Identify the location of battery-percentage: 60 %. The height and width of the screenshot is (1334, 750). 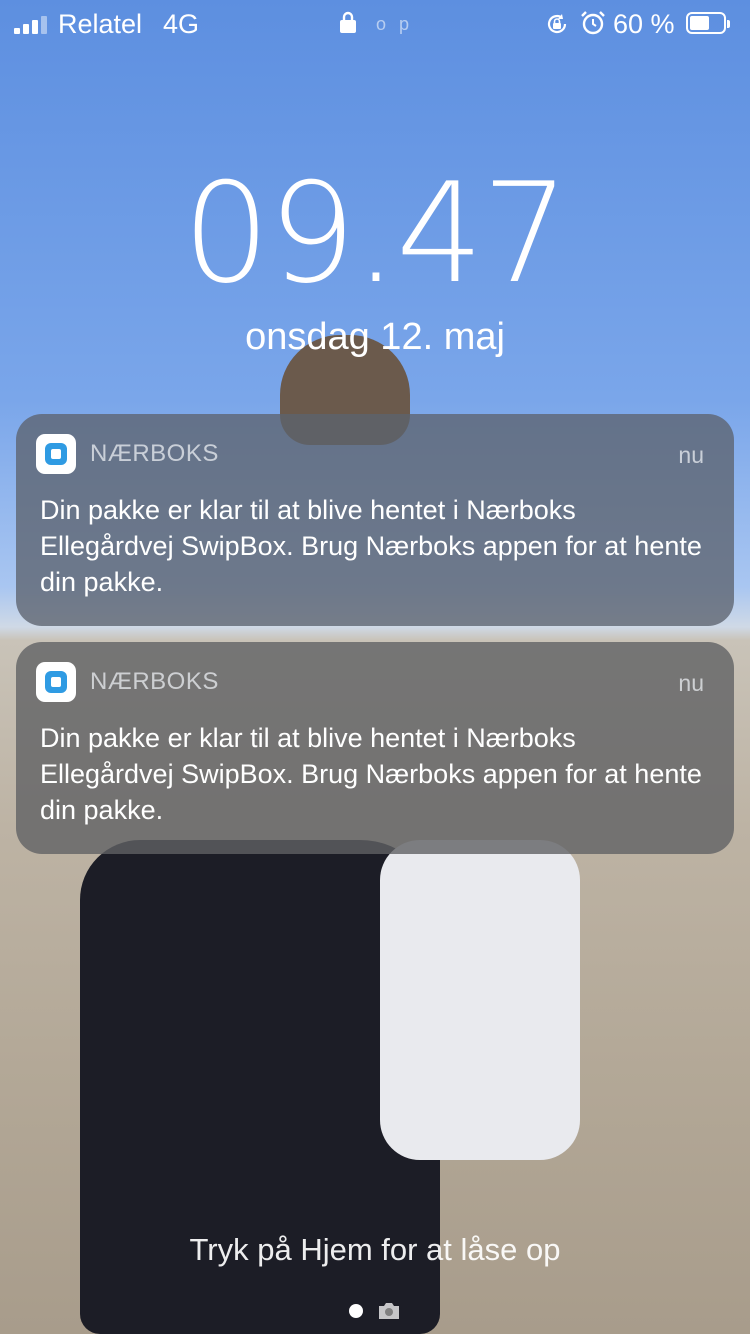
(644, 24).